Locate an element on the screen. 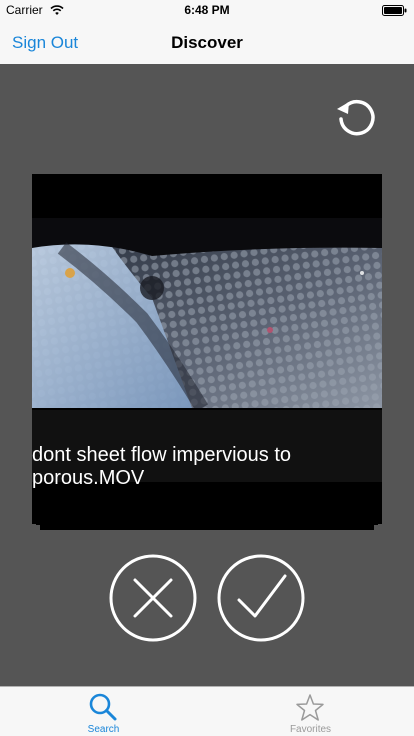 This screenshot has height=736, width=414. reject-button is located at coordinates (153, 598).